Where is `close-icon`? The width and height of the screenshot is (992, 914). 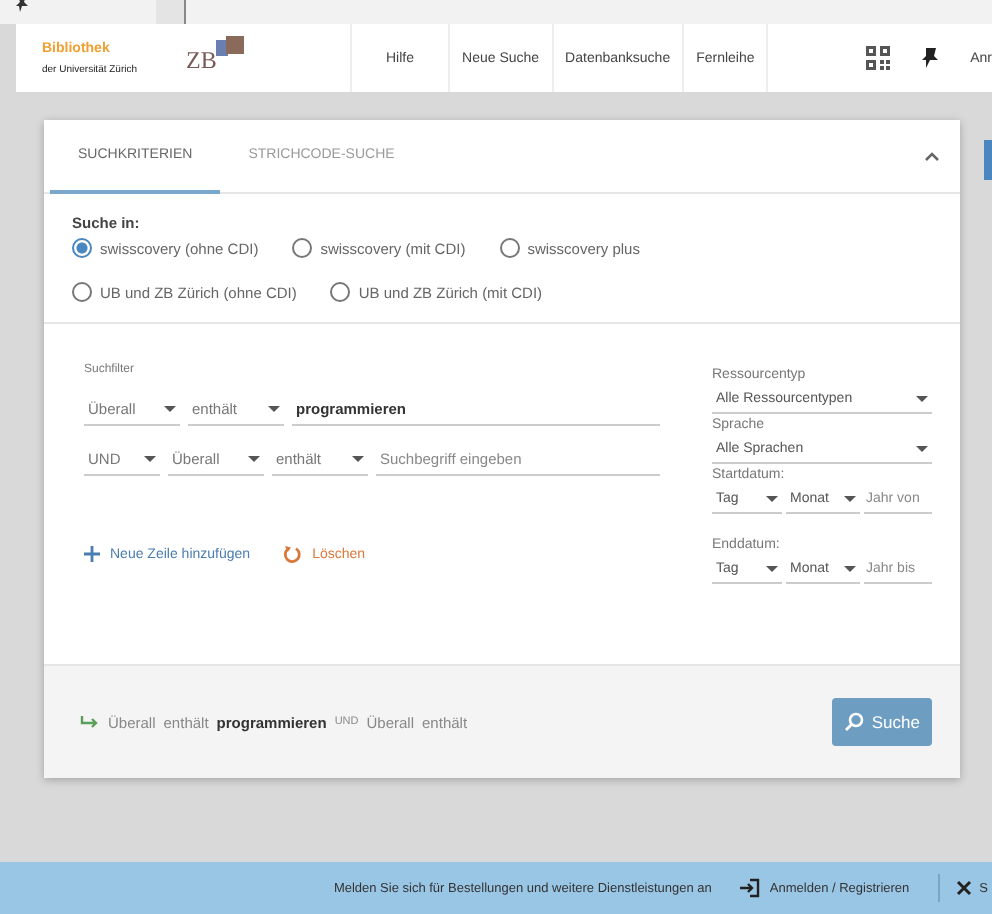 close-icon is located at coordinates (963, 888).